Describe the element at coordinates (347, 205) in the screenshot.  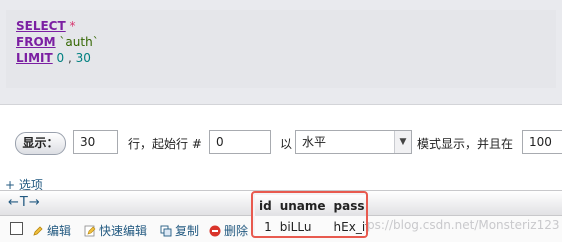
I see `column-header-pass: pass` at that location.